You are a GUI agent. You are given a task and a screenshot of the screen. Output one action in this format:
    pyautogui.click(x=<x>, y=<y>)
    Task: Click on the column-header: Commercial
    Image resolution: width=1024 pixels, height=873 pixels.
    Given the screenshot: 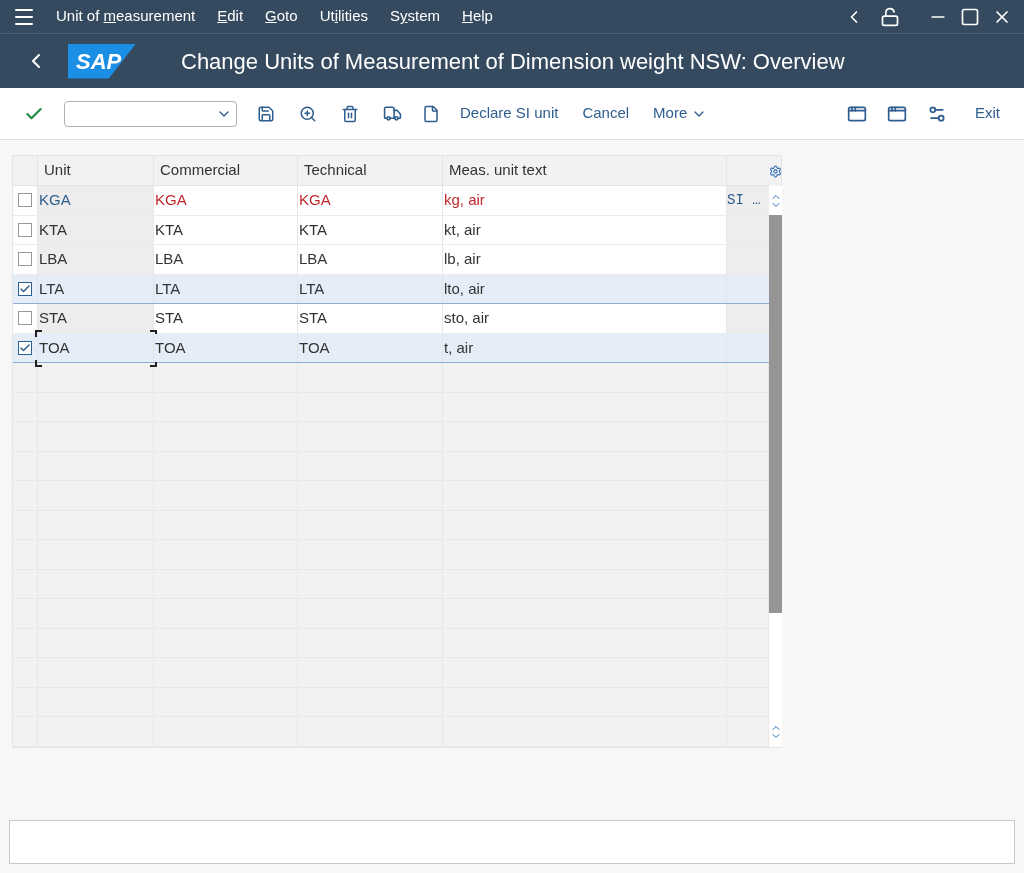 What is the action you would take?
    pyautogui.click(x=200, y=170)
    